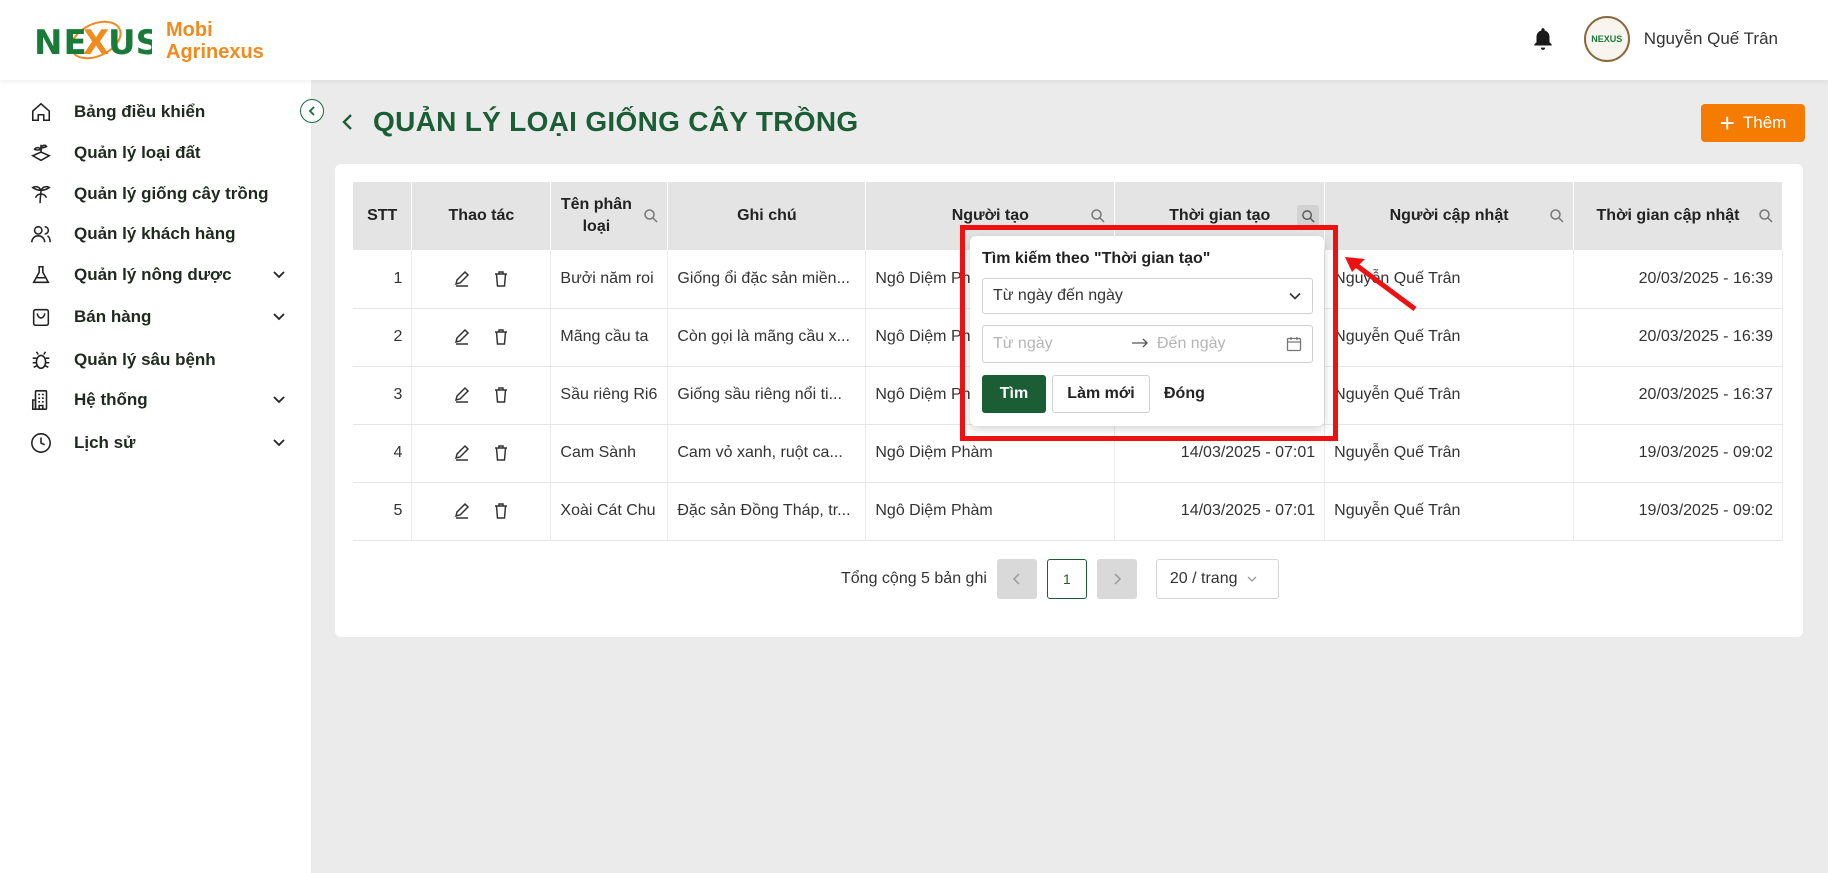 This screenshot has height=873, width=1828. Describe the element at coordinates (1727, 123) in the screenshot. I see `plus-icon: +` at that location.